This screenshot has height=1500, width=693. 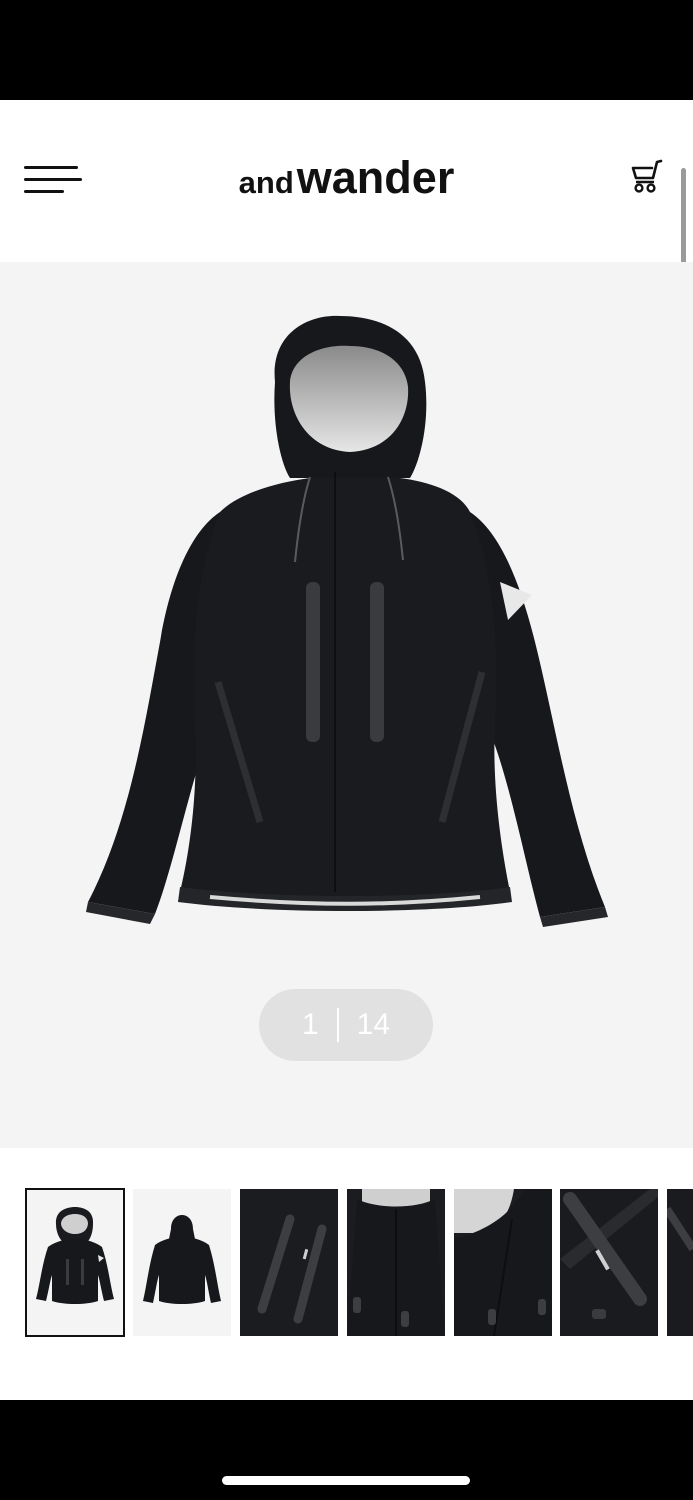 I want to click on thumbnail-zip-pull-detail, so click(x=609, y=1262).